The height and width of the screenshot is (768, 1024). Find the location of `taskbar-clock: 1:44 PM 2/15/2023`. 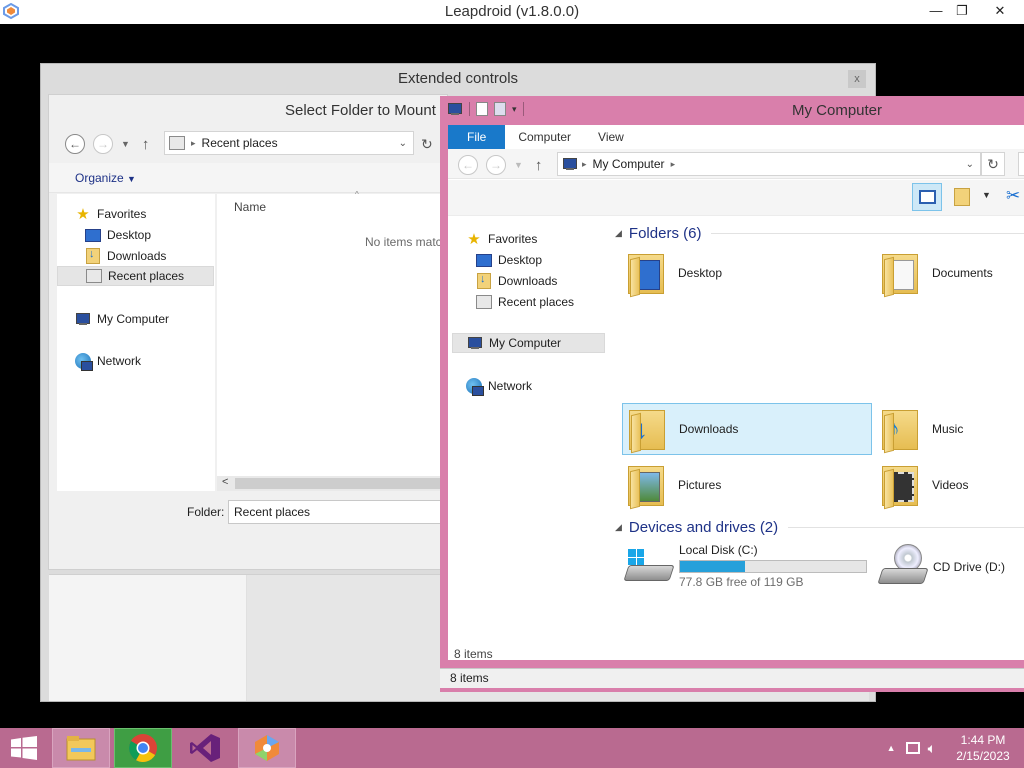

taskbar-clock: 1:44 PM 2/15/2023 is located at coordinates (983, 748).